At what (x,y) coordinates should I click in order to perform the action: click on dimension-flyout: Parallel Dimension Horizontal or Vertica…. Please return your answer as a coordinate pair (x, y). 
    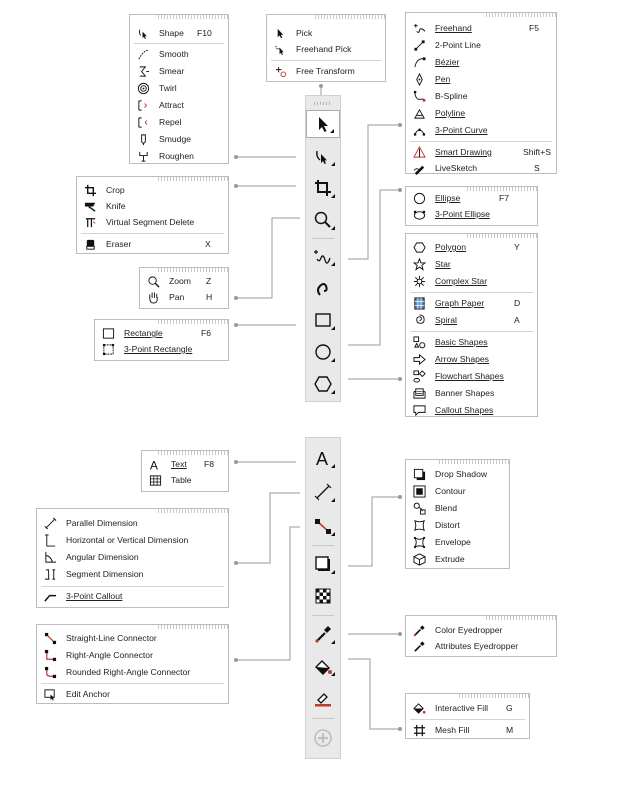
    Looking at the image, I should click on (132, 558).